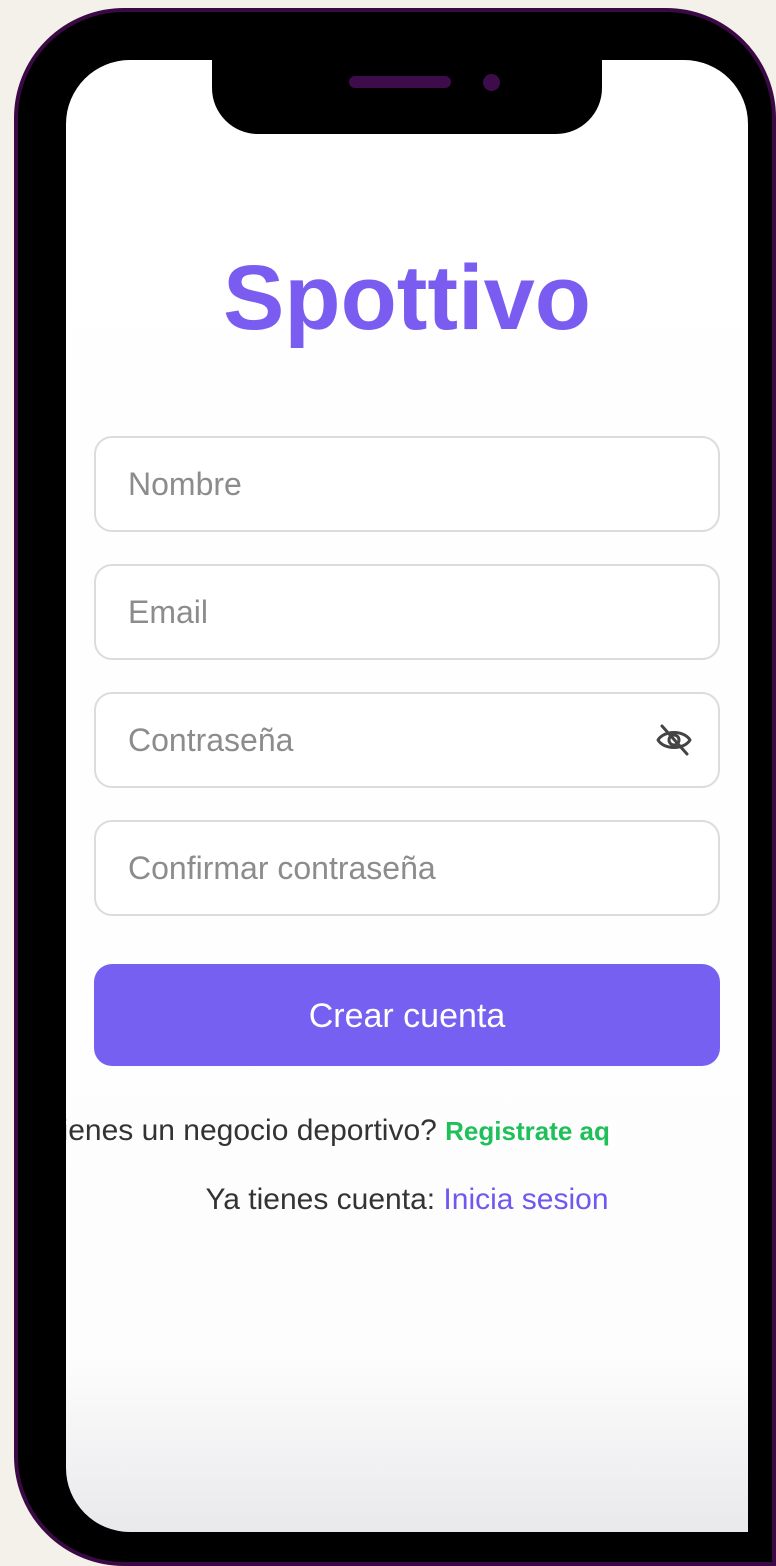 Image resolution: width=776 pixels, height=1566 pixels. Describe the element at coordinates (491, 82) in the screenshot. I see `front-camera` at that location.